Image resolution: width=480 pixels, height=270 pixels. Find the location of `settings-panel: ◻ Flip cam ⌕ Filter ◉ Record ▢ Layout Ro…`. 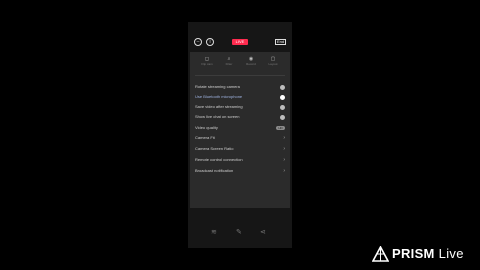

settings-panel: ◻ Flip cam ⌕ Filter ◉ Record ▢ Layout Ro… is located at coordinates (240, 130).